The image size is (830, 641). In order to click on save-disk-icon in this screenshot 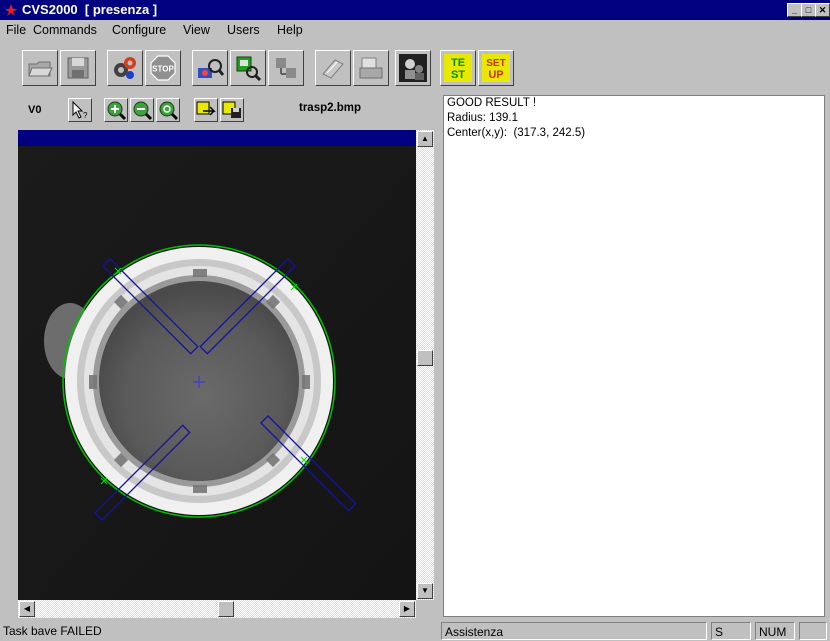, I will do `click(78, 68)`.